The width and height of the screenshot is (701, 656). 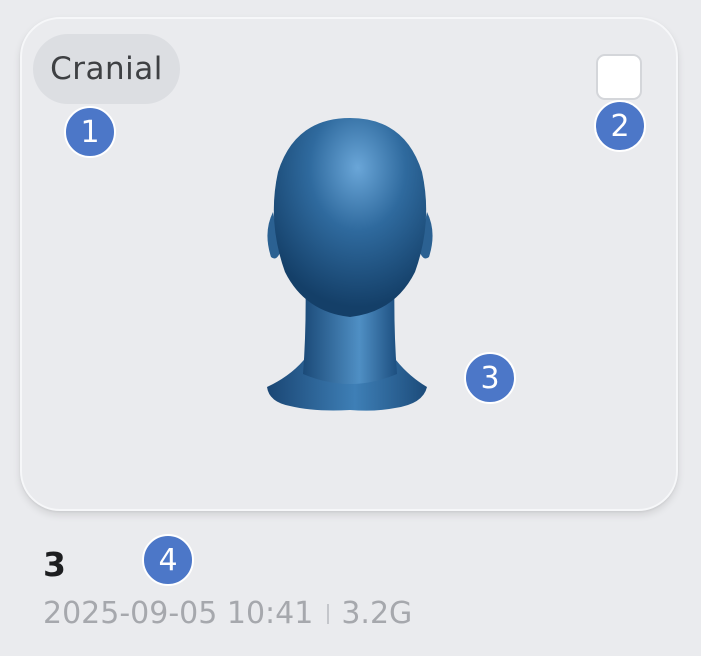 What do you see at coordinates (490, 378) in the screenshot?
I see `marker-3: 3` at bounding box center [490, 378].